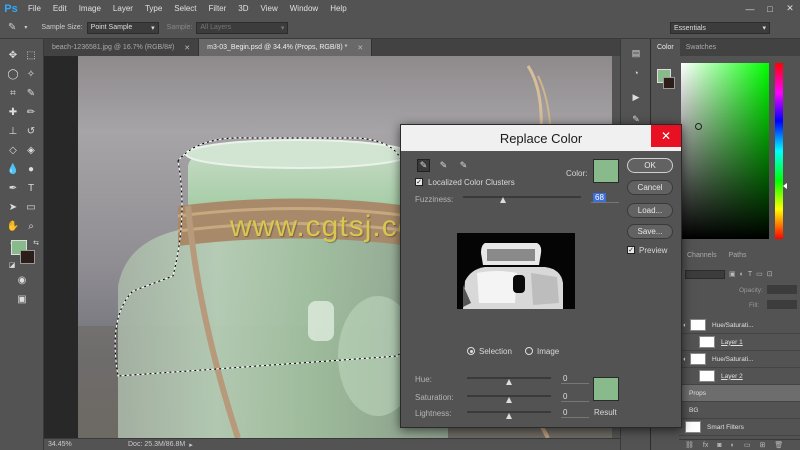 Image resolution: width=800 pixels, height=450 pixels. Describe the element at coordinates (13, 112) in the screenshot. I see `healing-brush-tool-icon: ✚` at that location.